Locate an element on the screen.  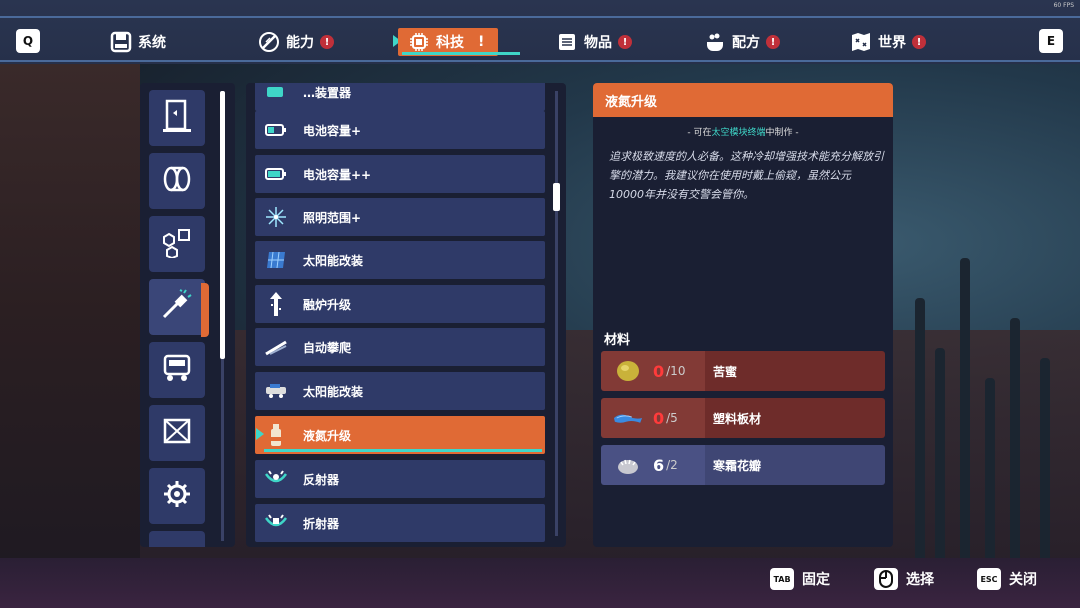
list-item: 照明范围+ is located at coordinates (400, 217).